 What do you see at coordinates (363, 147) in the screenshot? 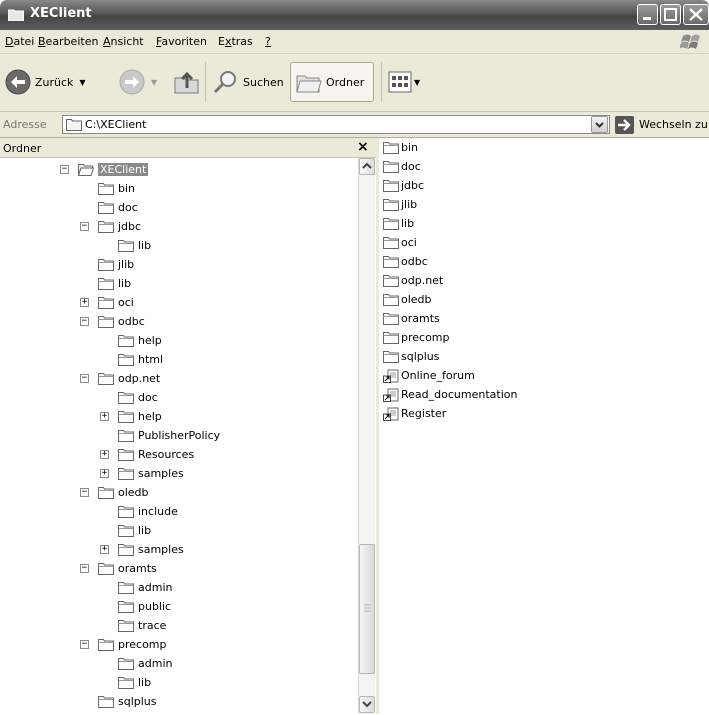
I see `close-pane-icon: ×` at bounding box center [363, 147].